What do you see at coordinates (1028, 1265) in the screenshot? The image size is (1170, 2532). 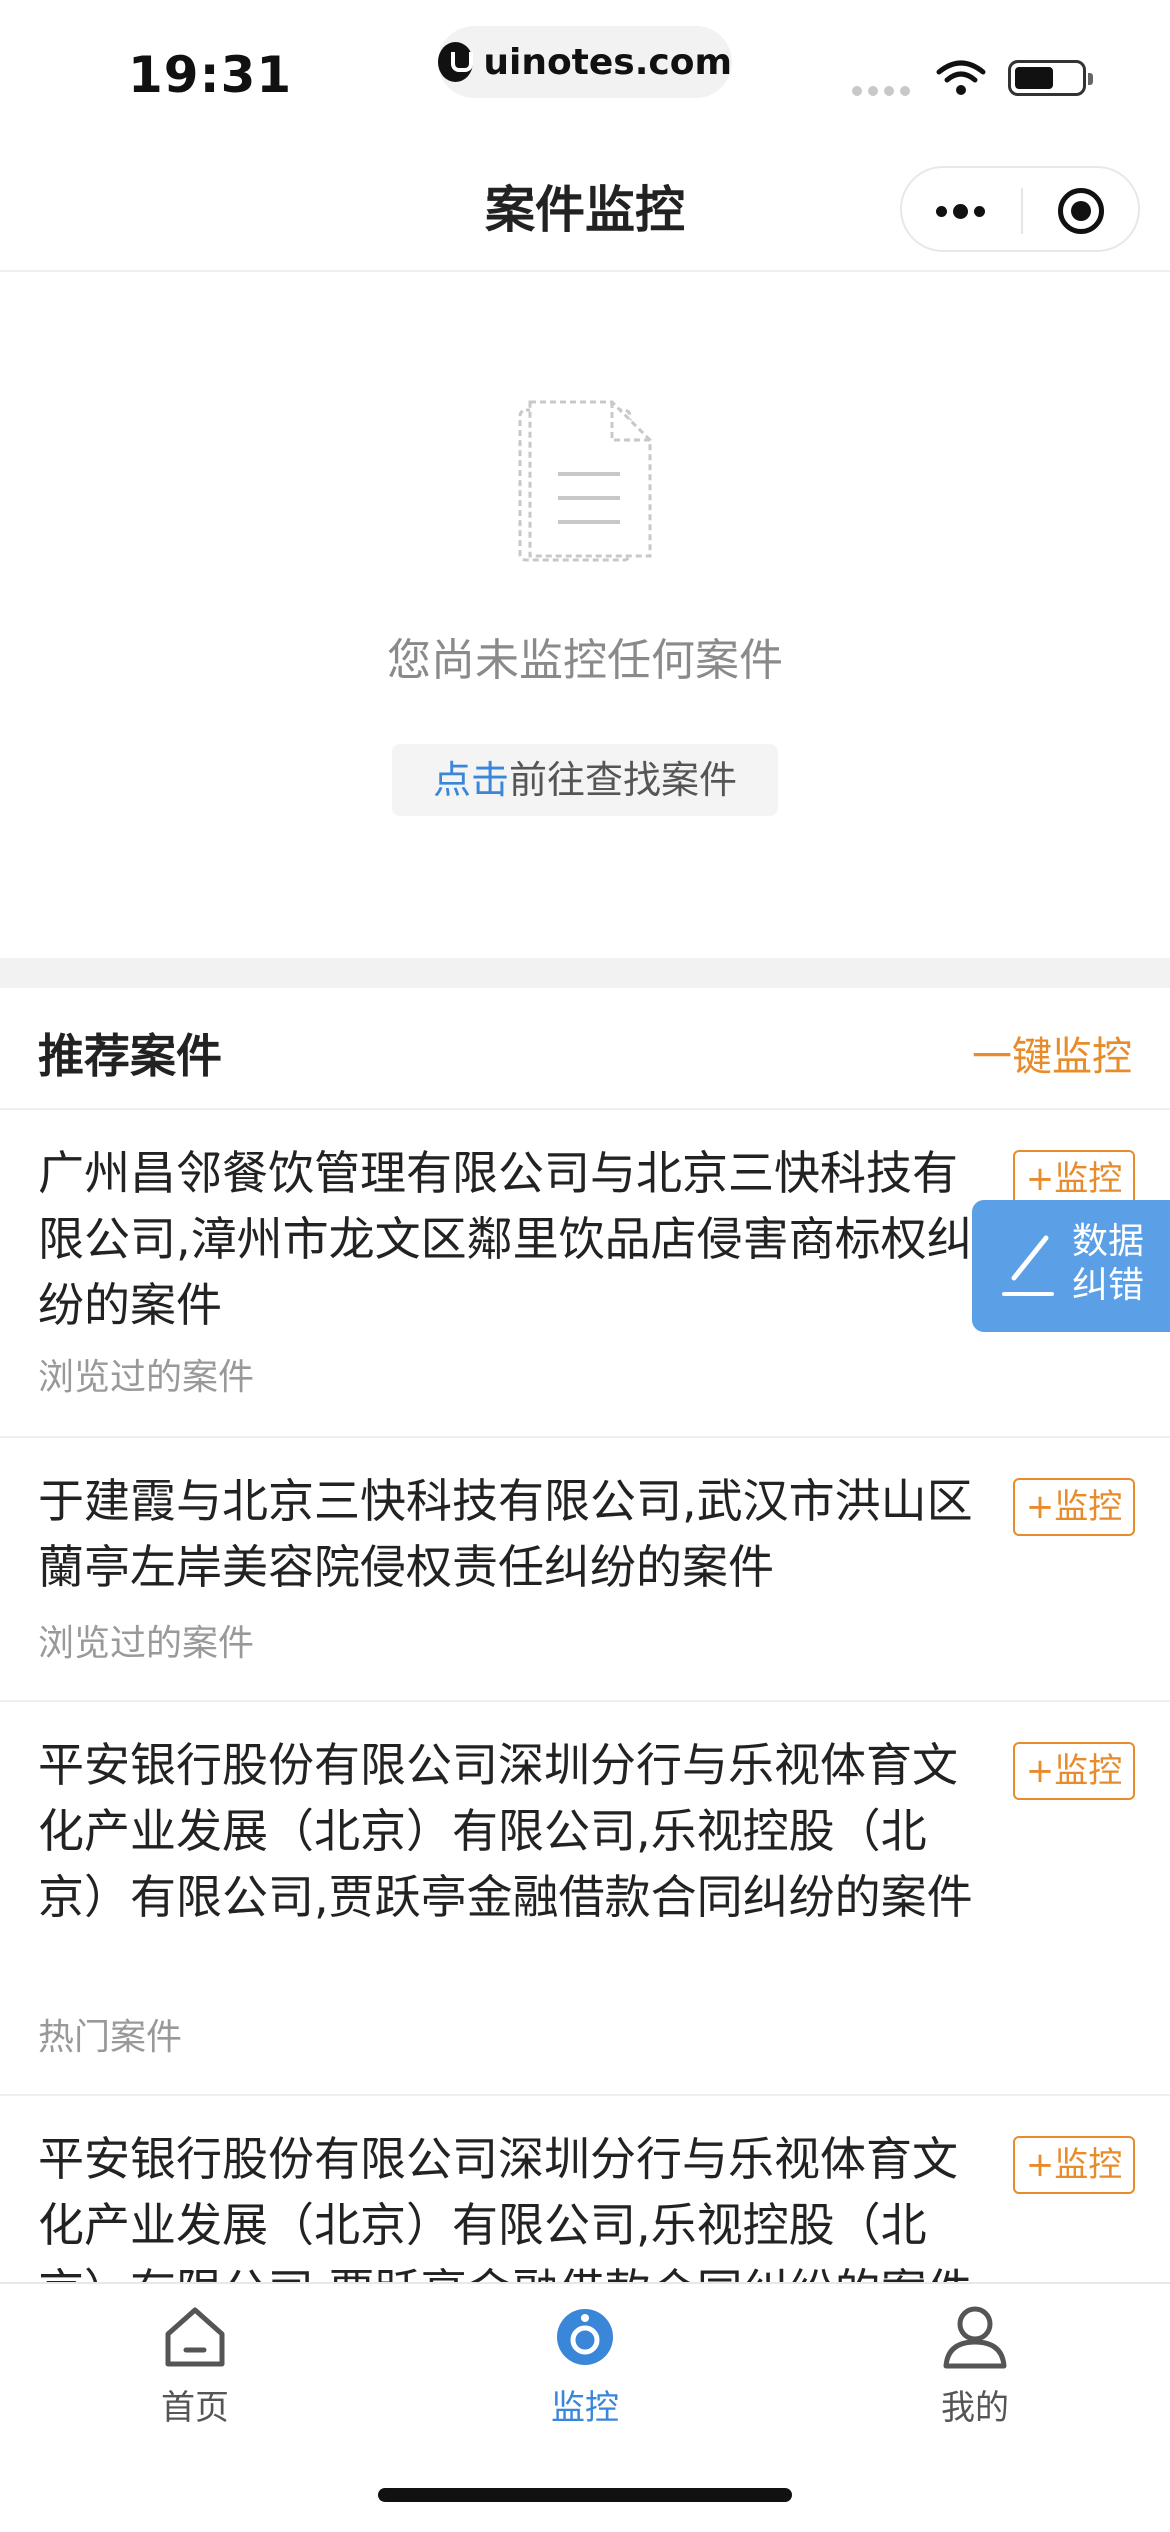 I see `edit-pen-icon` at bounding box center [1028, 1265].